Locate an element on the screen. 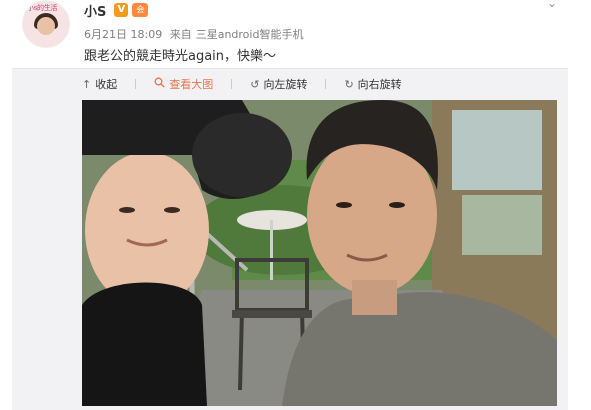 This screenshot has height=410, width=591. user-line: 小S V 会 is located at coordinates (116, 10).